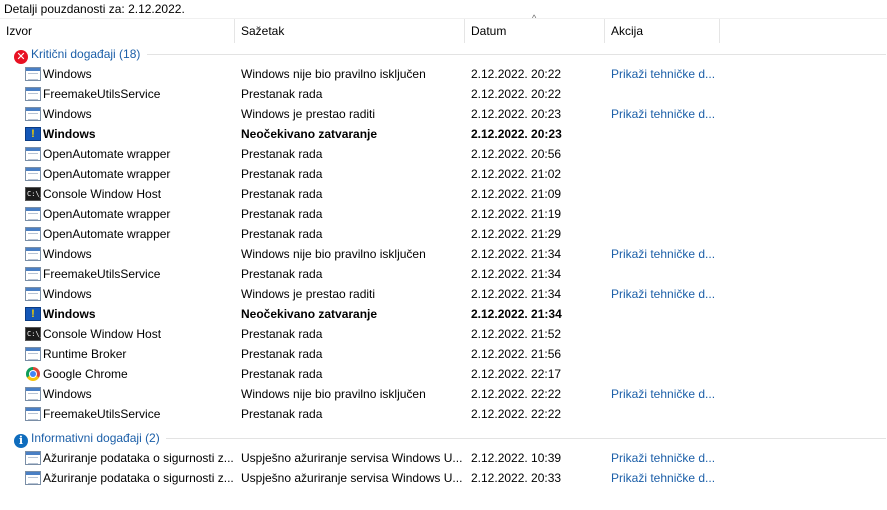  What do you see at coordinates (85, 354) in the screenshot?
I see `source-cell: Runtime Broker` at bounding box center [85, 354].